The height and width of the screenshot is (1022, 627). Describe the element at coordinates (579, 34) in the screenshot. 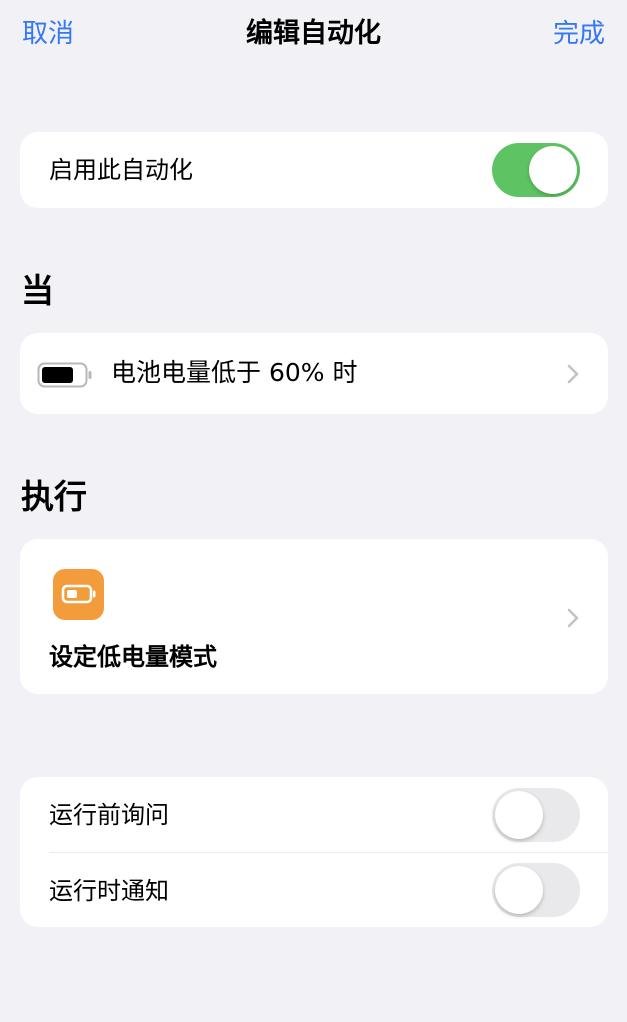

I see `done-button: 完成` at that location.